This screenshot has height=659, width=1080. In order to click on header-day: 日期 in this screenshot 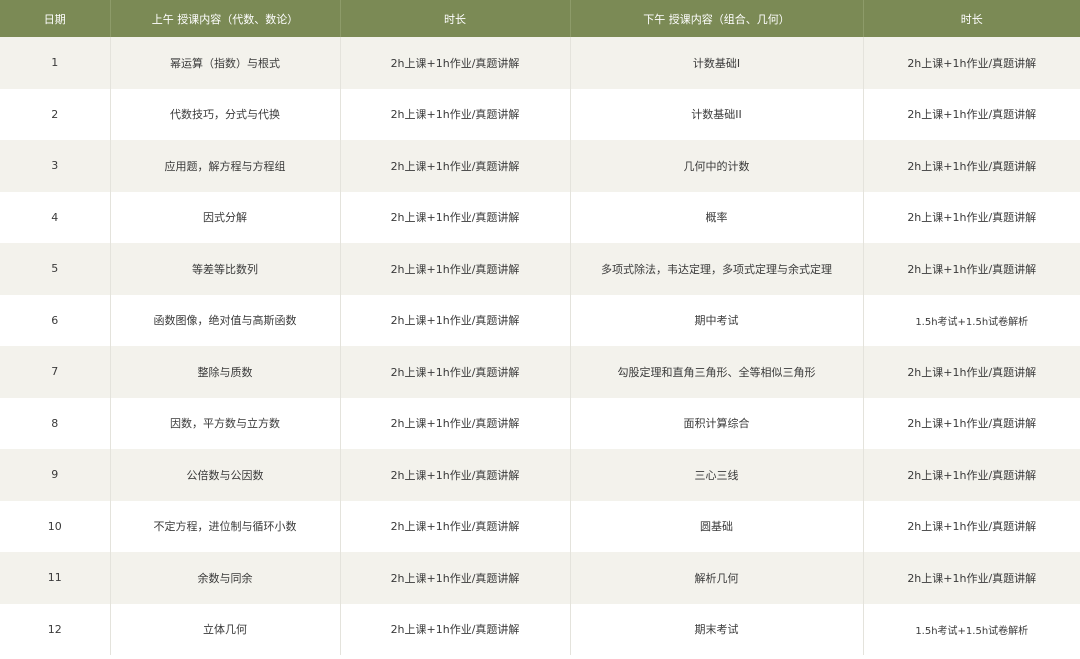, I will do `click(54, 19)`.